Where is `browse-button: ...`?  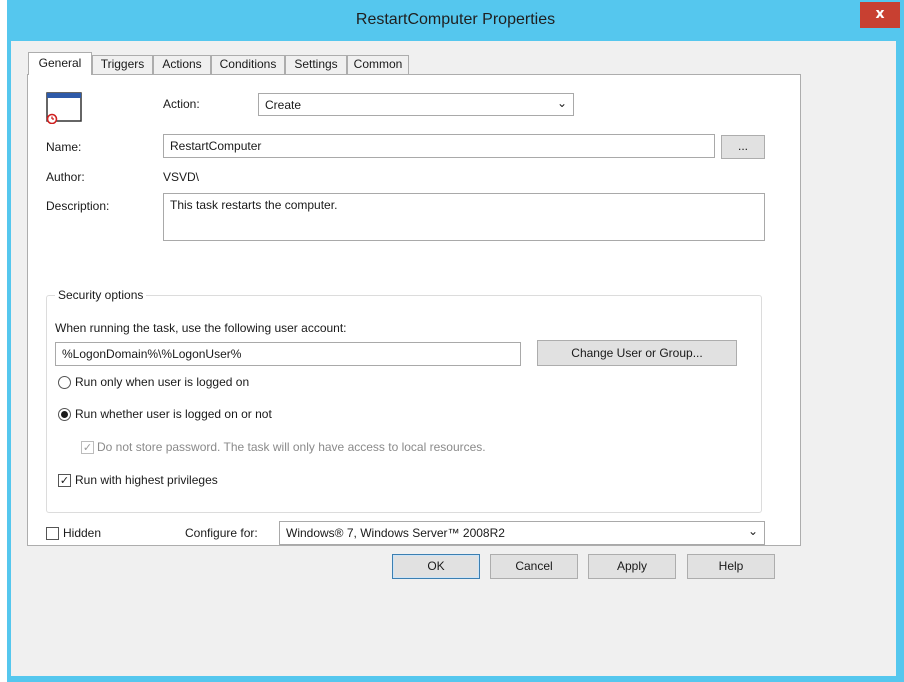
browse-button: ... is located at coordinates (743, 147).